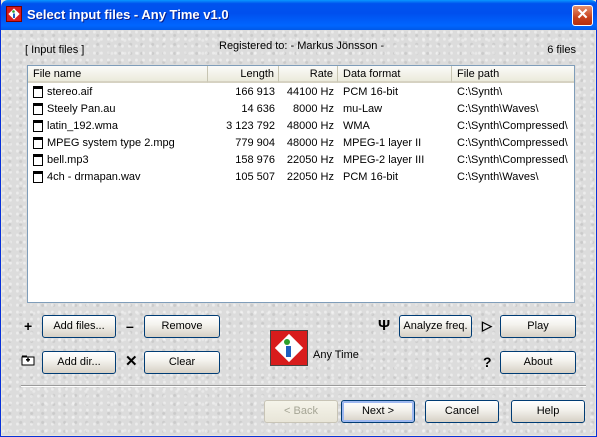 Image resolution: width=597 pixels, height=437 pixels. What do you see at coordinates (487, 362) in the screenshot?
I see `question-icon: ?` at bounding box center [487, 362].